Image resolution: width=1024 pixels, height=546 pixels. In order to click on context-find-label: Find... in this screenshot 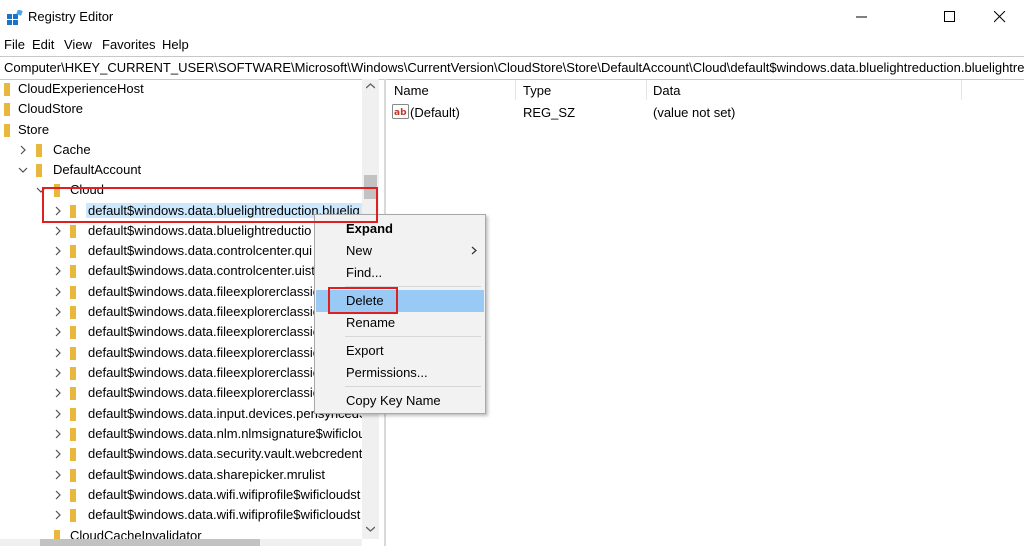, I will do `click(364, 272)`.